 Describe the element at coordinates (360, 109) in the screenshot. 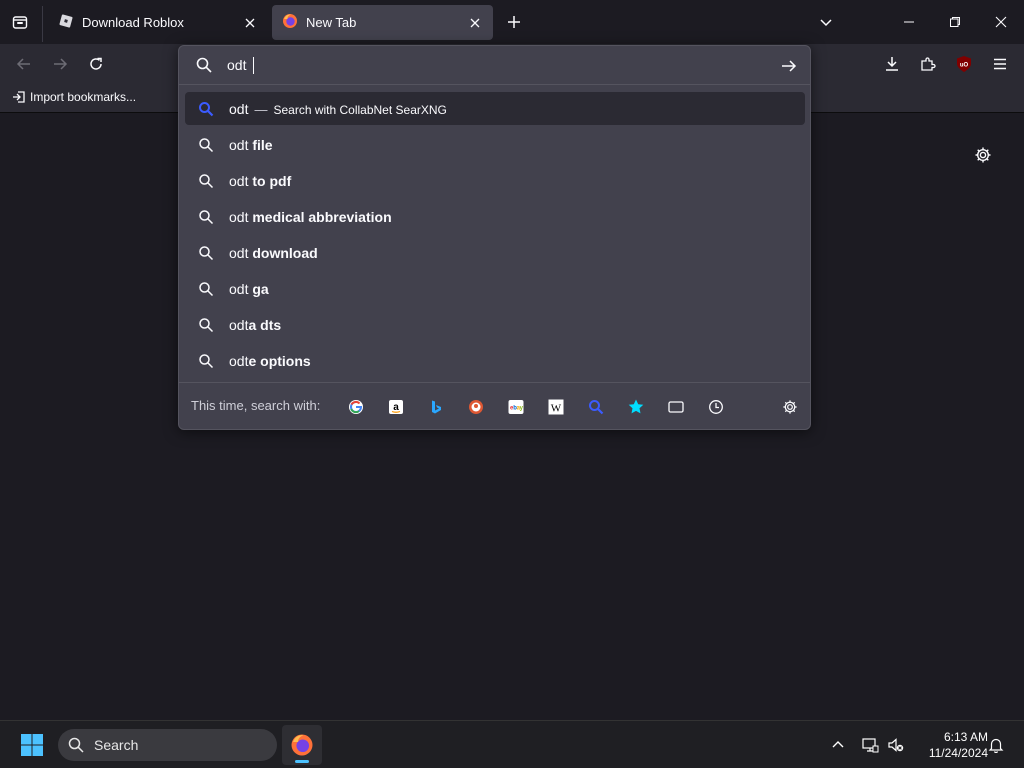

I see `suggestion-engine-action: Search with CollabNet SearXNG` at that location.